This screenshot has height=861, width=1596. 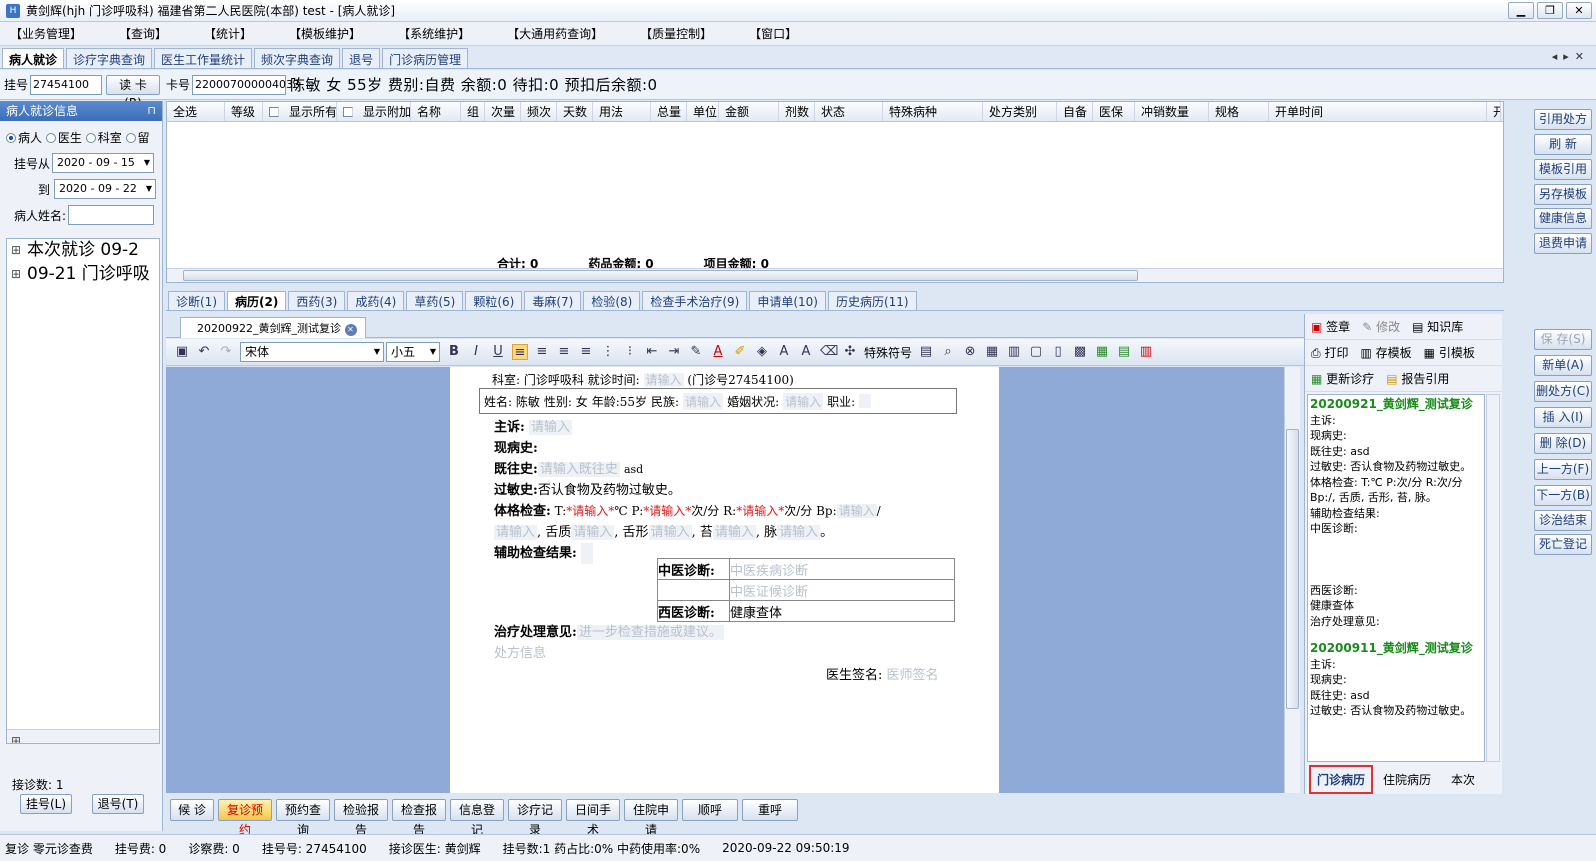 What do you see at coordinates (477, 817) in the screenshot?
I see `info-register-button: 信息登记` at bounding box center [477, 817].